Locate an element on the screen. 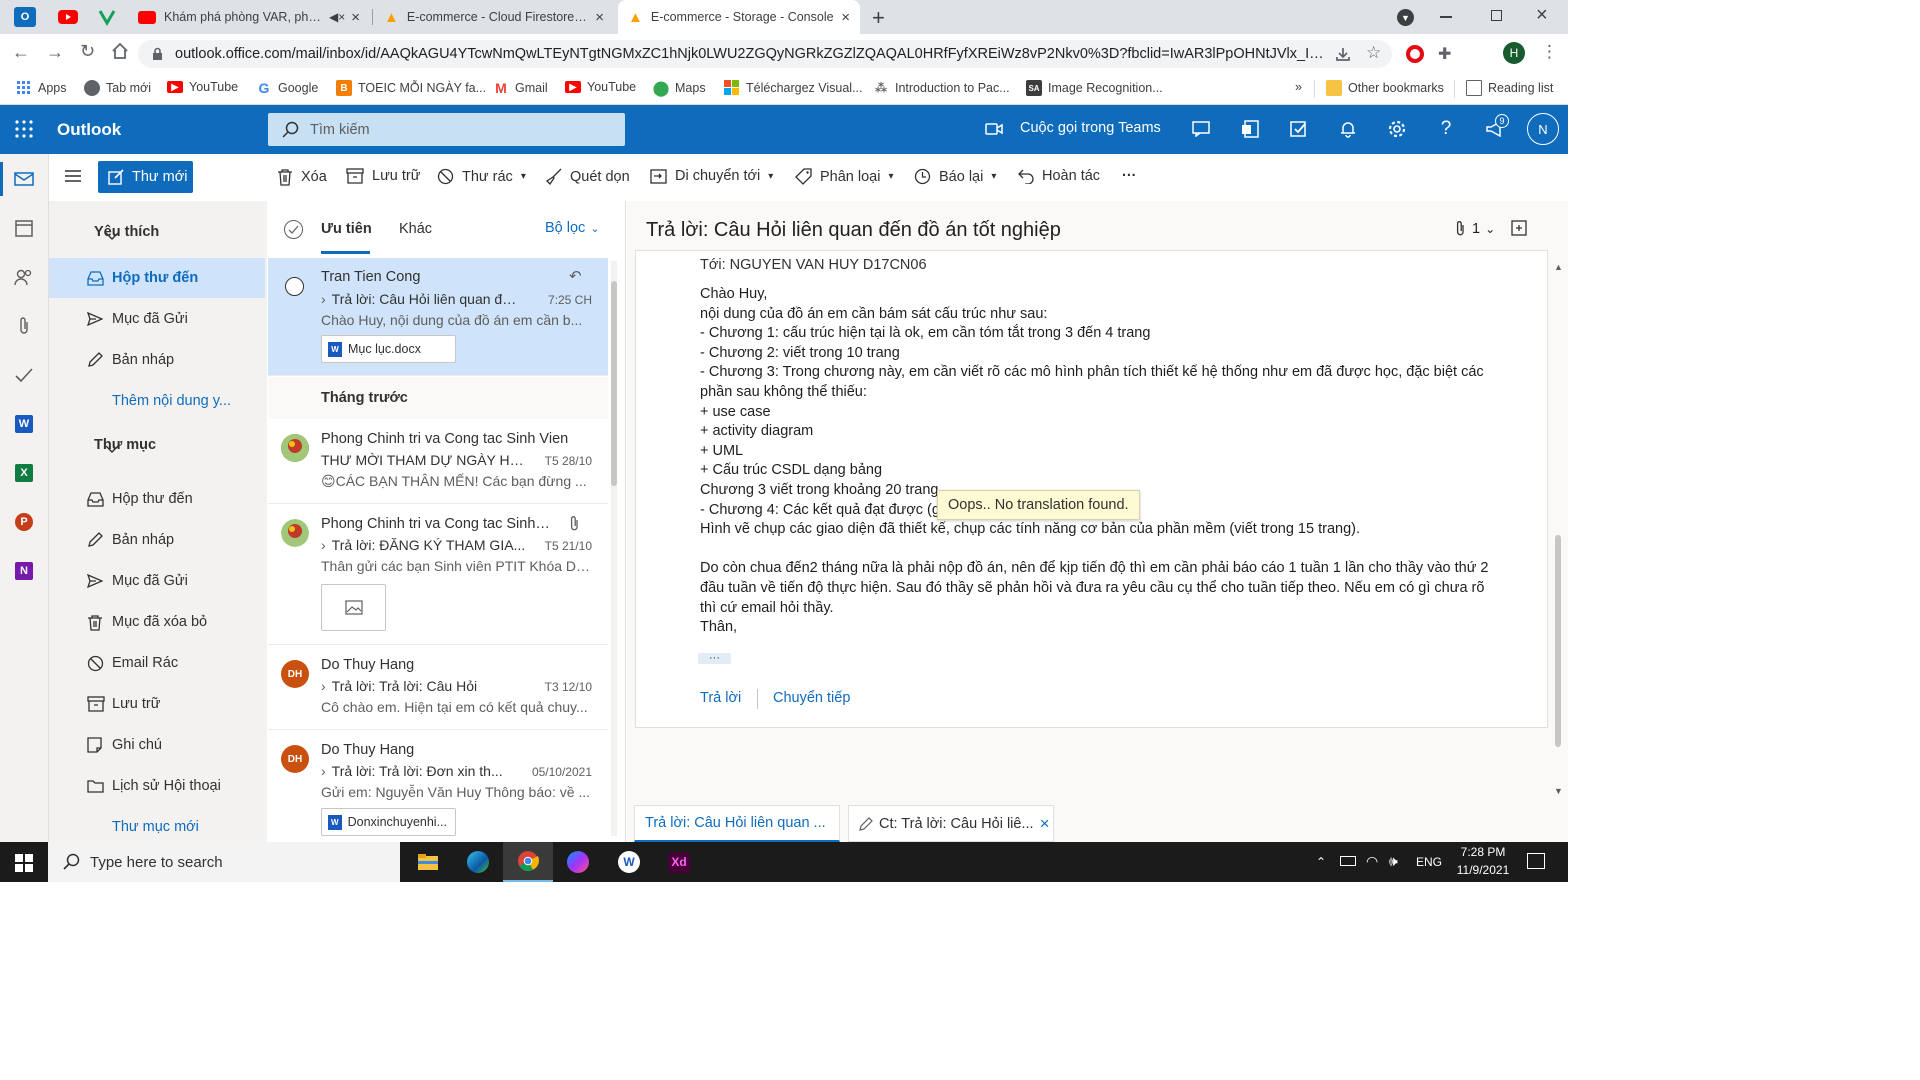 This screenshot has width=1920, height=1080. windows-start-icon is located at coordinates (24, 863).